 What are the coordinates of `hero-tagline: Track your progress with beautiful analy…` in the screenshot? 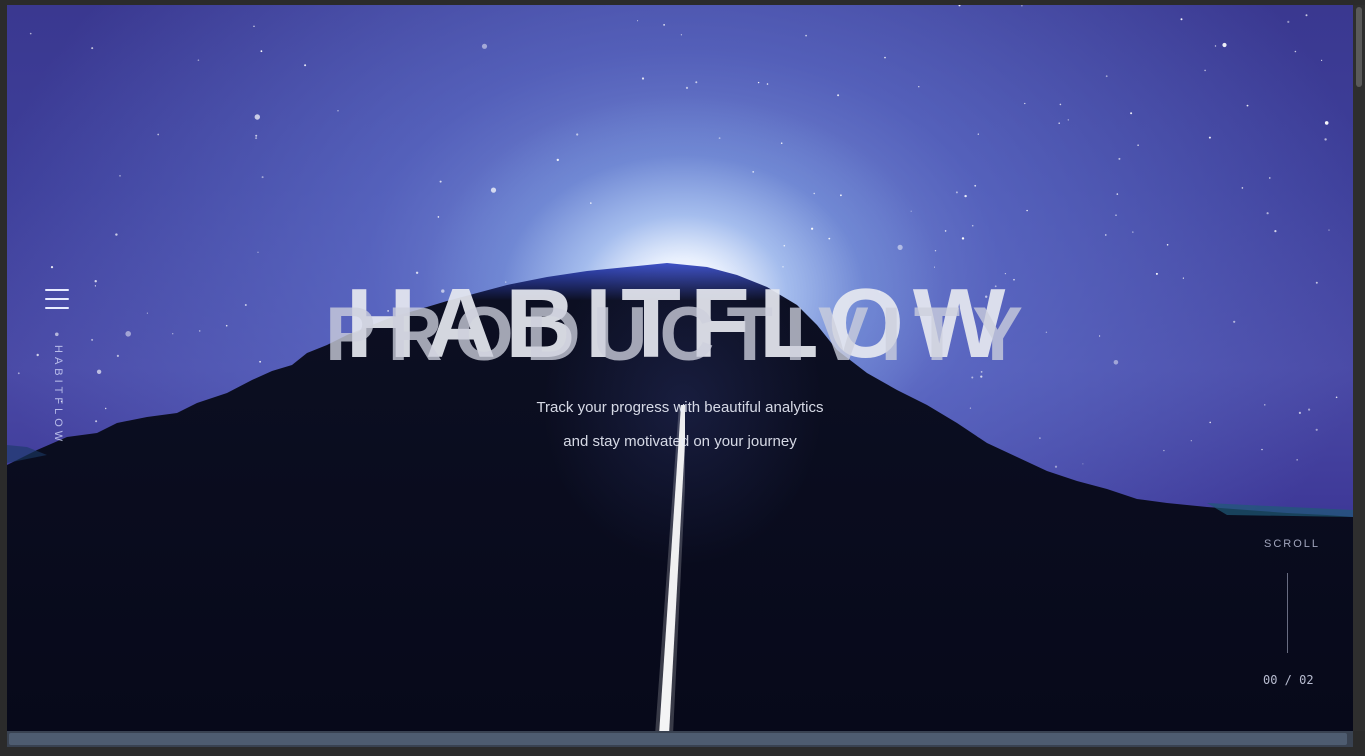 It's located at (680, 425).